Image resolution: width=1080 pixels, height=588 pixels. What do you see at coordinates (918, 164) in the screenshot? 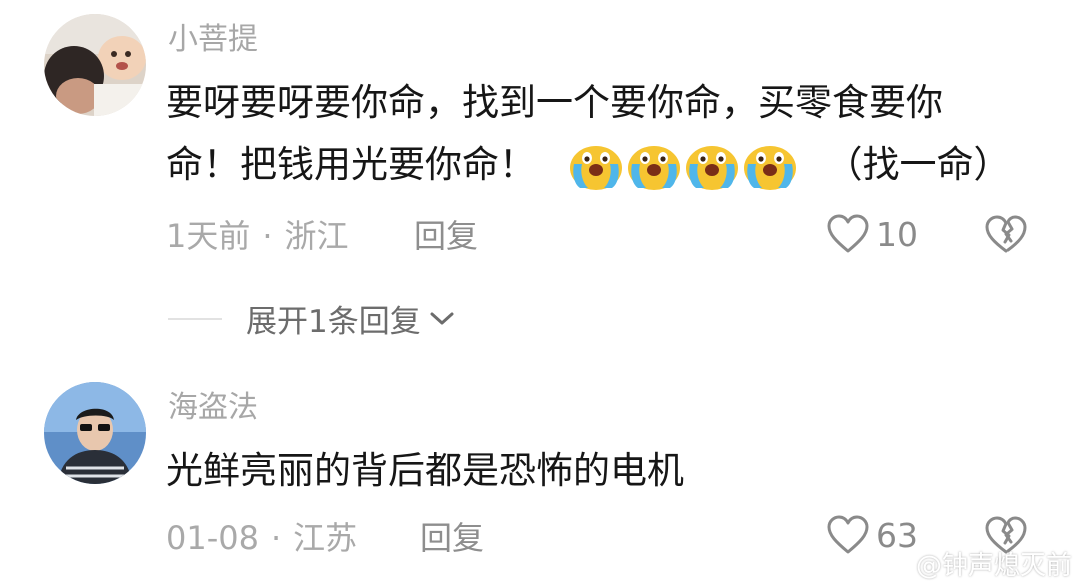
I see `comment-text-fragment: （找一命）` at bounding box center [918, 164].